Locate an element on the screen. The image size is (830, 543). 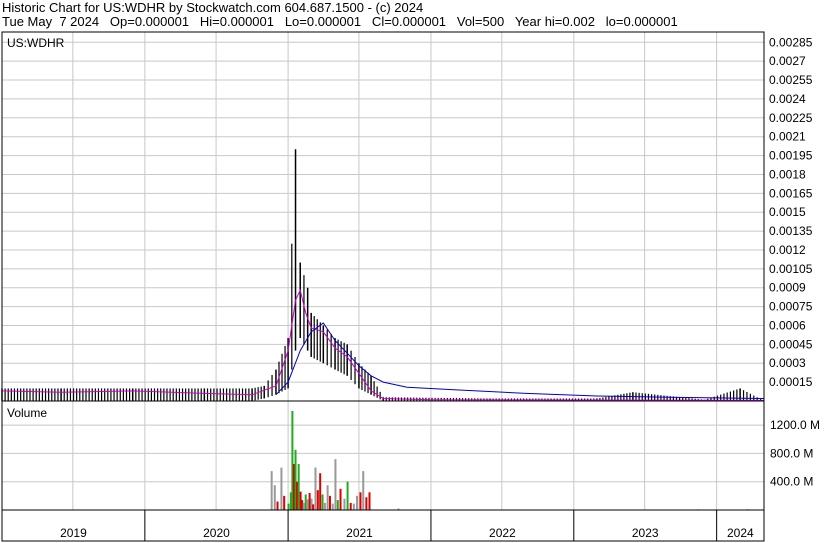
price-tick-label: 0.00225 is located at coordinates (791, 118).